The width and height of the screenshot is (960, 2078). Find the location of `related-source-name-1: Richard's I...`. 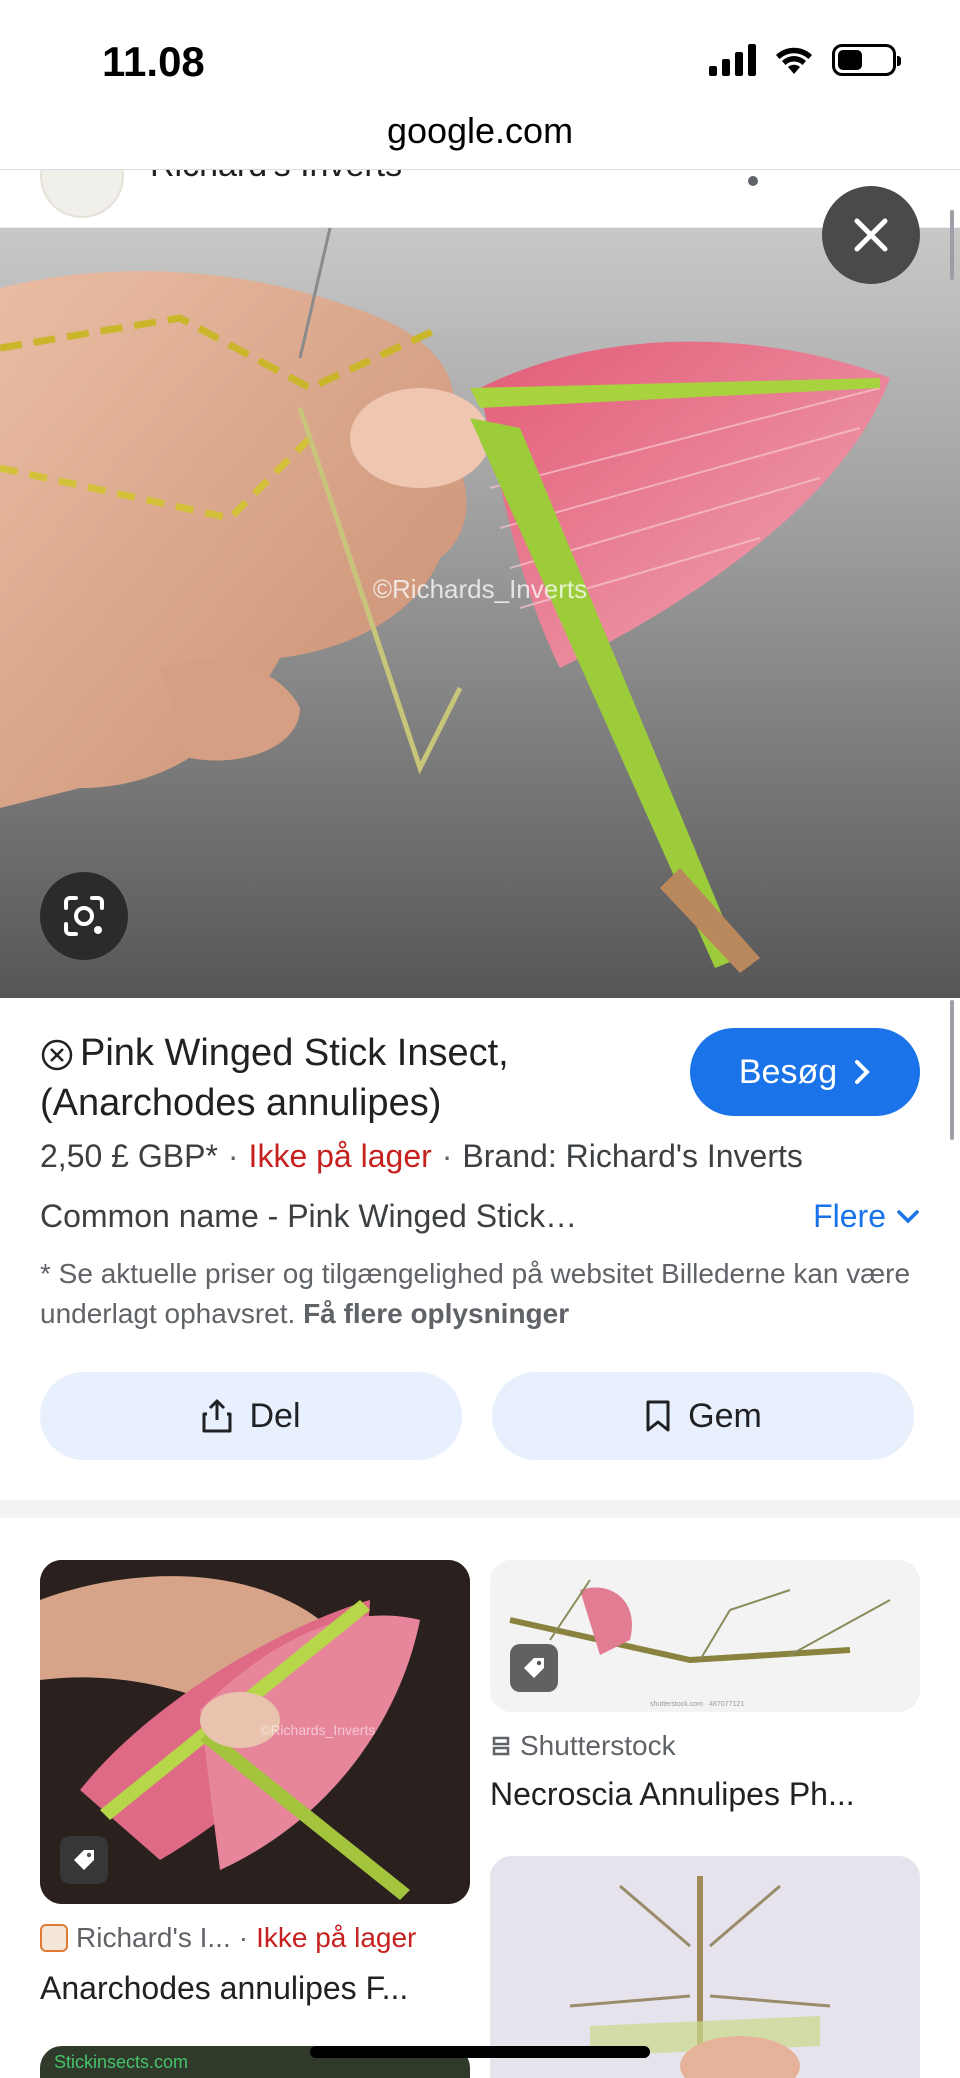

related-source-name-1: Richard's I... is located at coordinates (153, 1937).